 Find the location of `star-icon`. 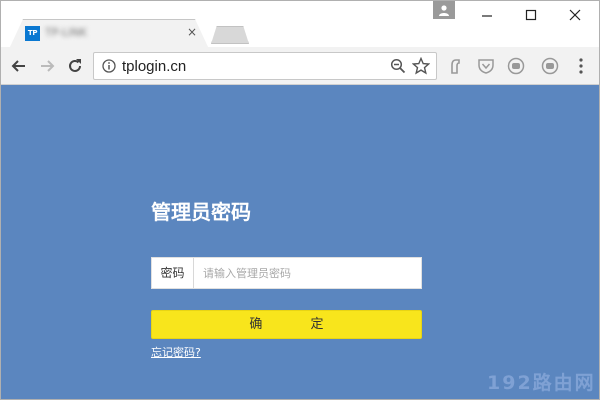

star-icon is located at coordinates (421, 66).